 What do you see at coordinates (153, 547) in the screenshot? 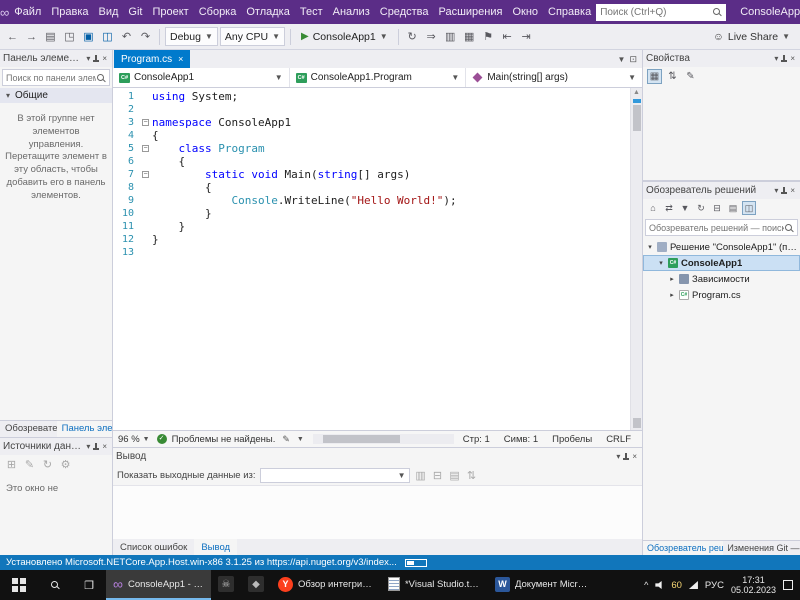
I see `tab-error-list: Список ошибок` at bounding box center [153, 547].